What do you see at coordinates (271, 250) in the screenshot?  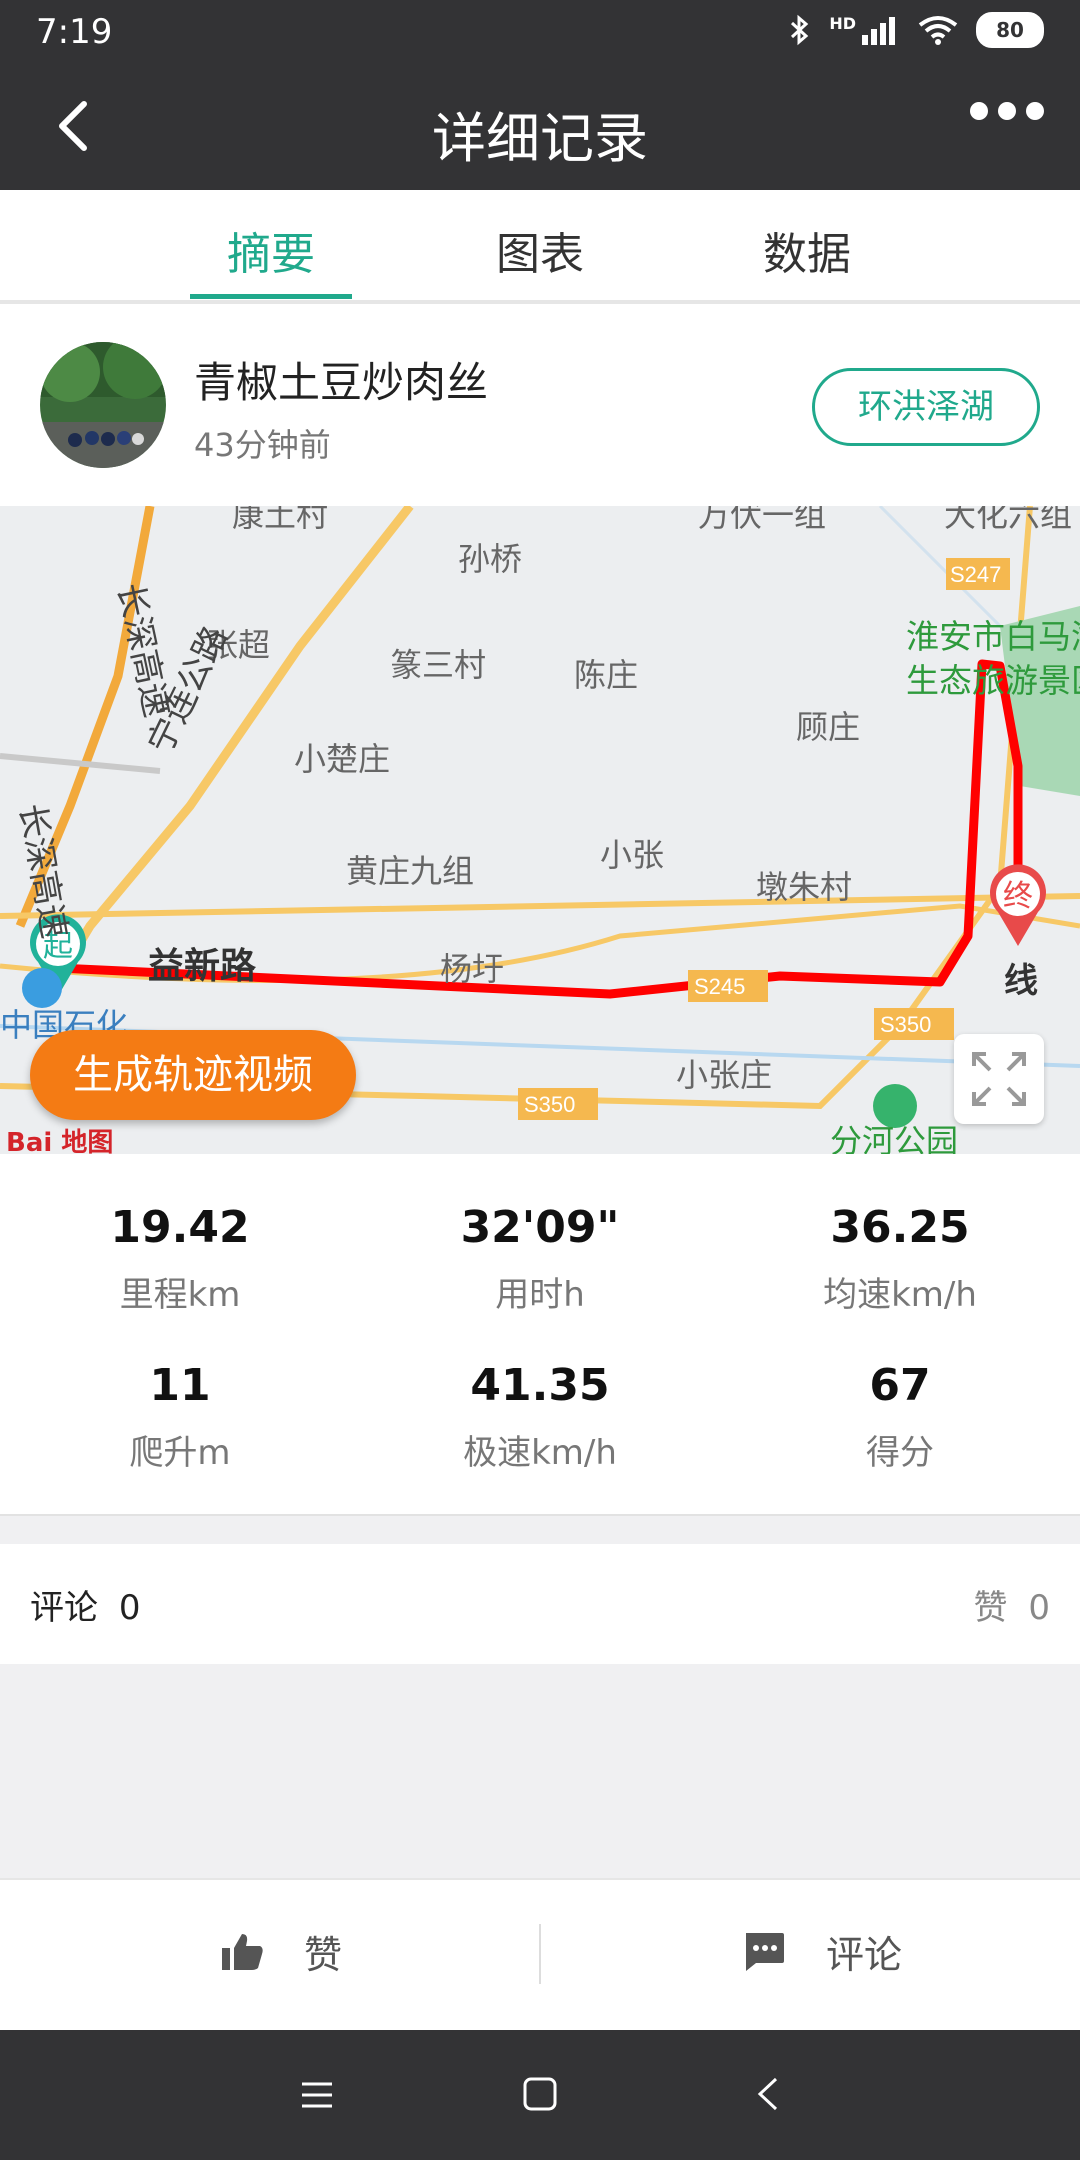 I see `tab-summary: 摘要` at bounding box center [271, 250].